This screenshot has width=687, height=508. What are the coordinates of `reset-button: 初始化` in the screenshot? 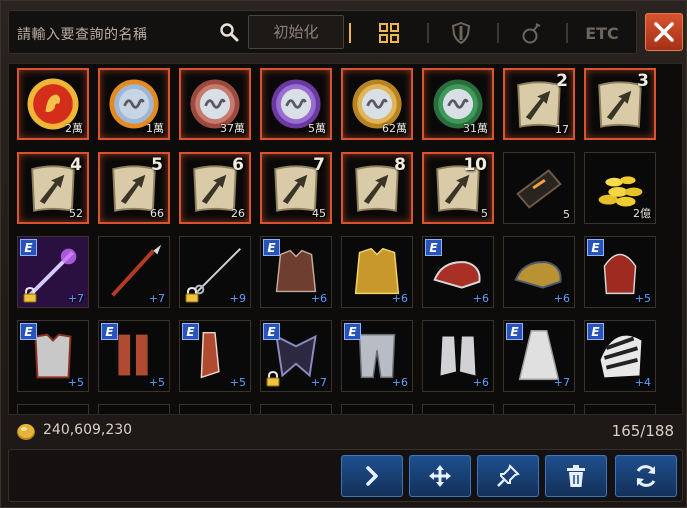 It's located at (296, 32).